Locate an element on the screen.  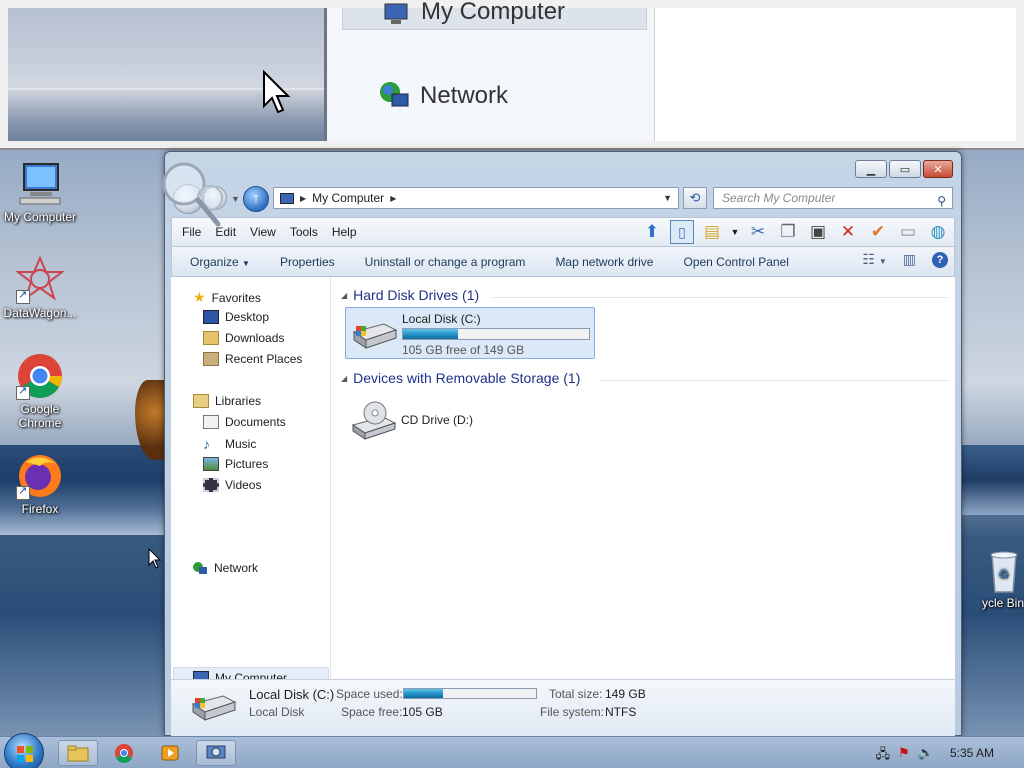
pictures-icon is located at coordinates (211, 464).